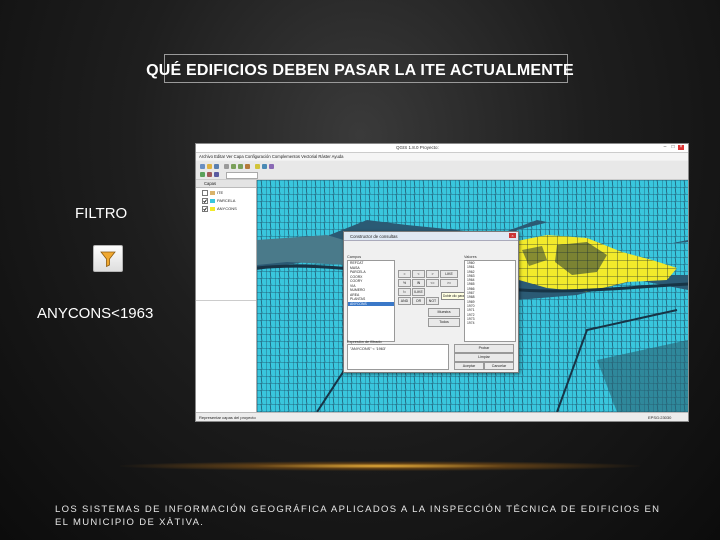  What do you see at coordinates (431, 236) in the screenshot?
I see `dialog-title-bar: Constructor de consultas ×` at bounding box center [431, 236].